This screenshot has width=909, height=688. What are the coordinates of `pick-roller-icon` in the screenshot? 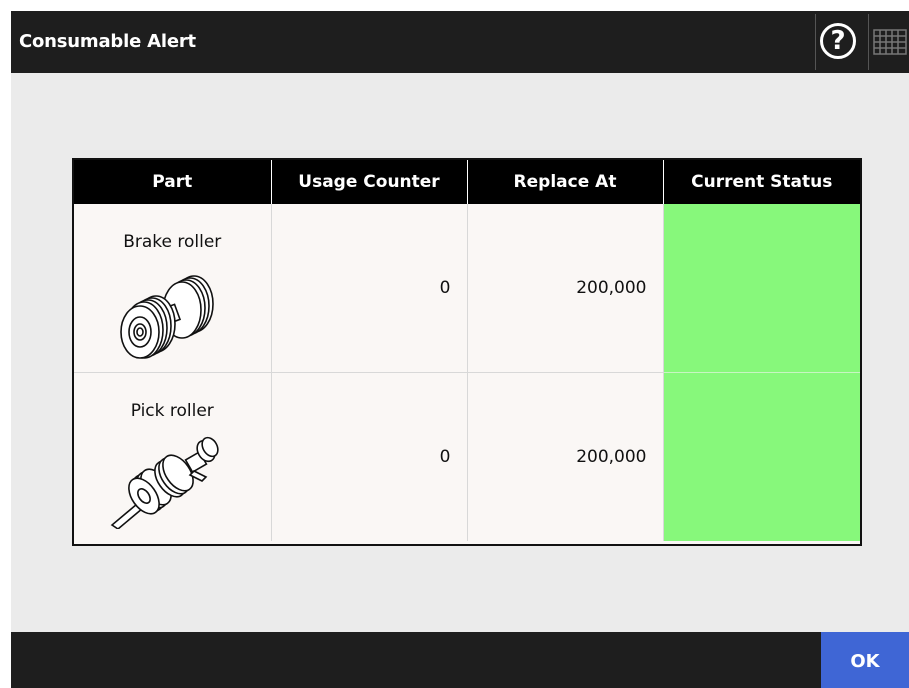 It's located at (164, 482).